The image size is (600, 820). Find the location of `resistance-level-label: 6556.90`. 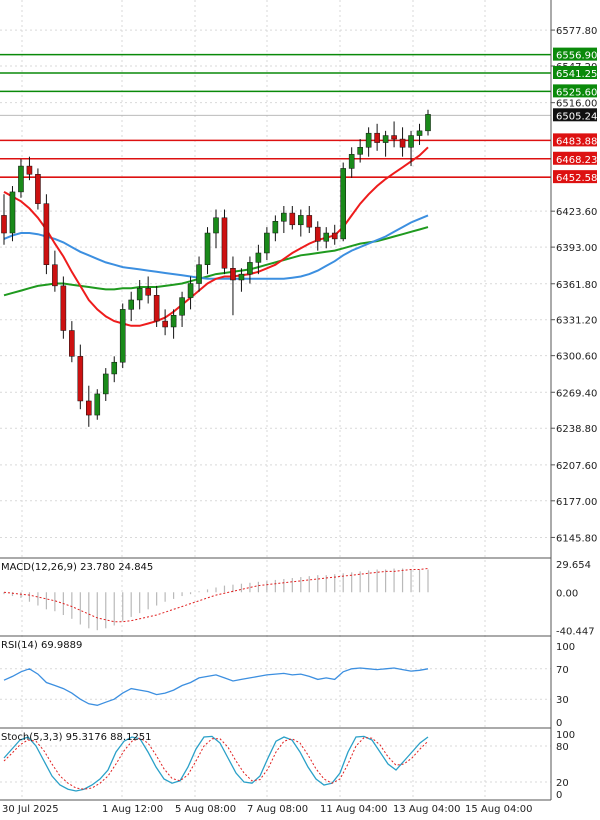

resistance-level-label: 6556.90 is located at coordinates (576, 56).